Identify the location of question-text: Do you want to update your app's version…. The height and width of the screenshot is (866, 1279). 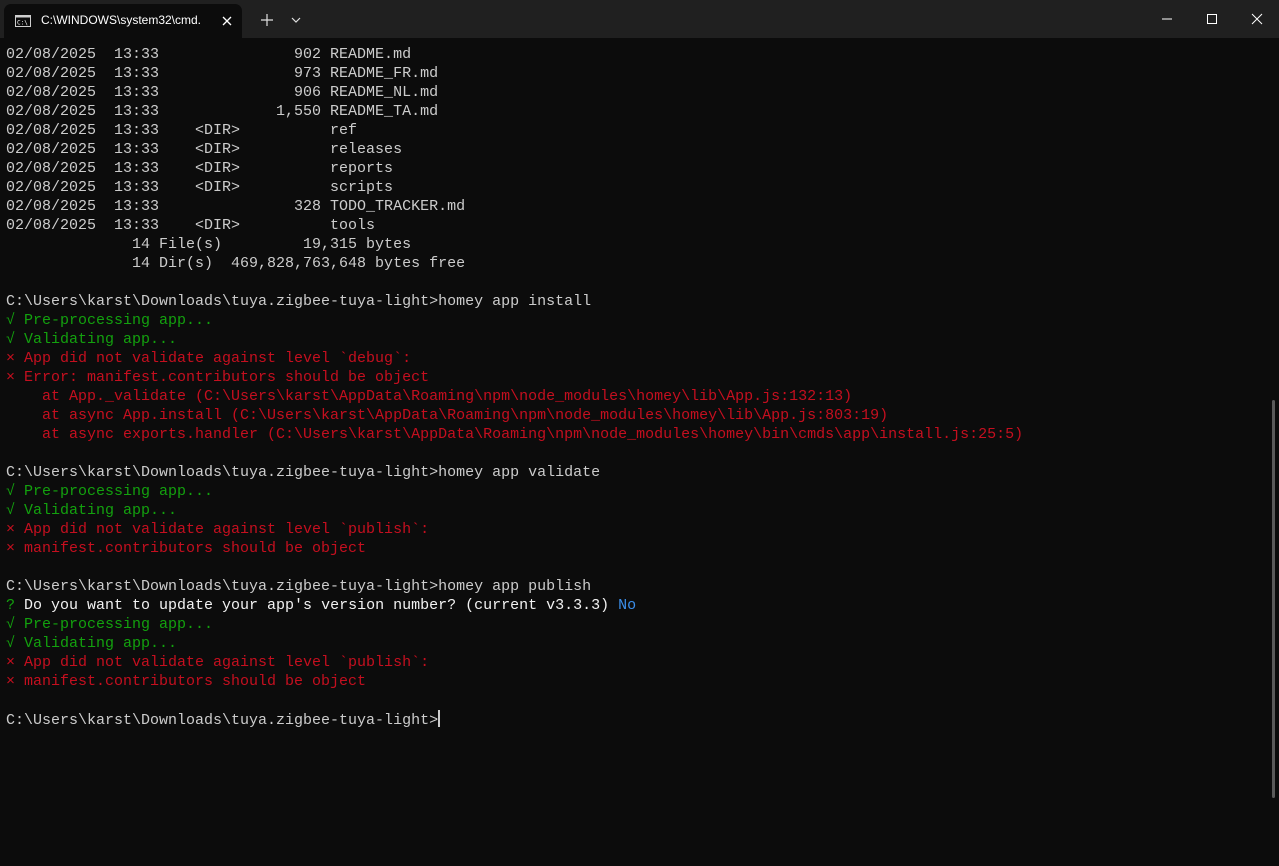
(321, 605).